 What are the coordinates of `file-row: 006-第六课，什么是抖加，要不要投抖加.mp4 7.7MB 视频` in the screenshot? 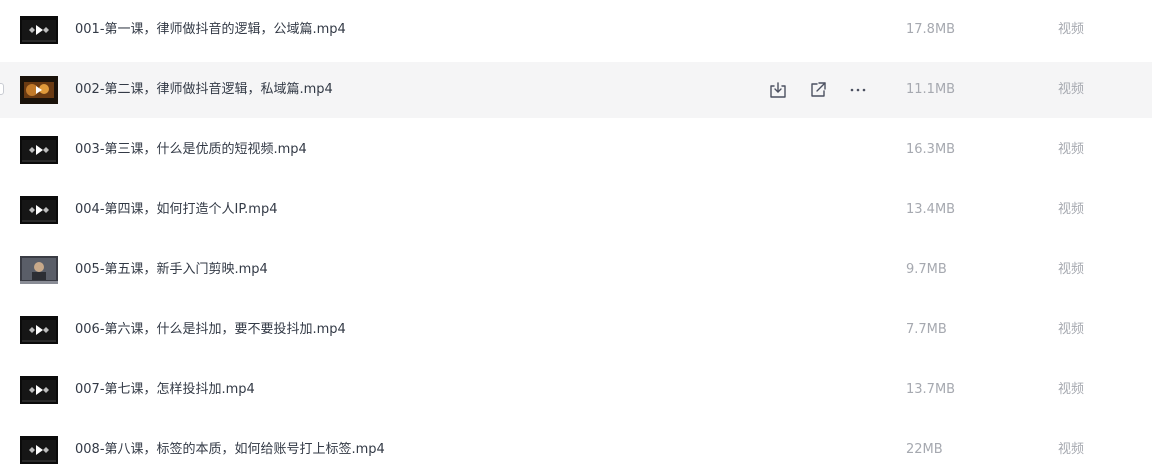 It's located at (576, 330).